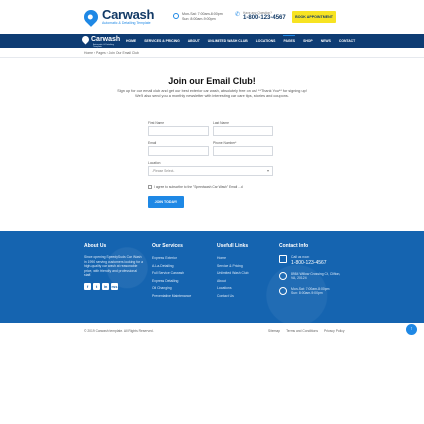  I want to click on email-label: Email, so click(152, 143).